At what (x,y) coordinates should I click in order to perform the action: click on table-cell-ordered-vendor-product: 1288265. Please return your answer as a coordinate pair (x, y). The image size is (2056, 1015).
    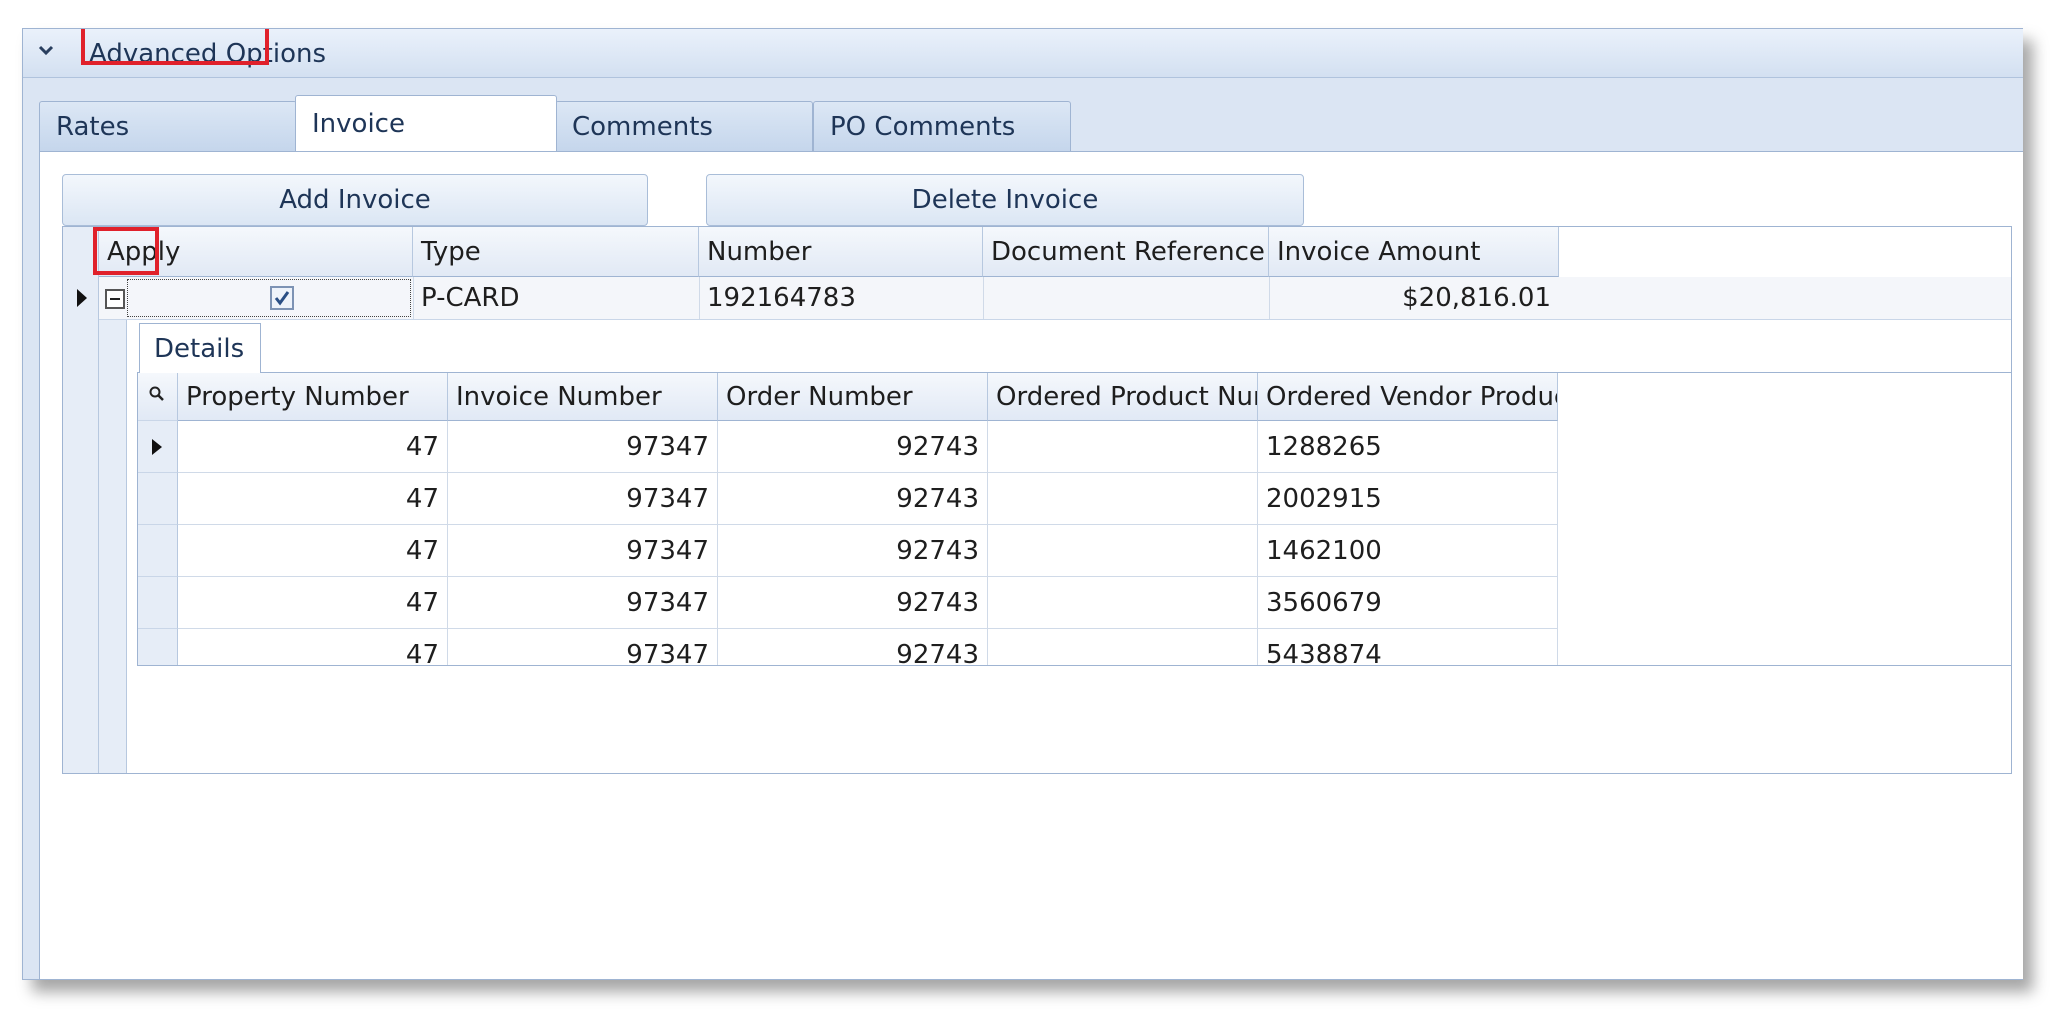
    Looking at the image, I should click on (1408, 447).